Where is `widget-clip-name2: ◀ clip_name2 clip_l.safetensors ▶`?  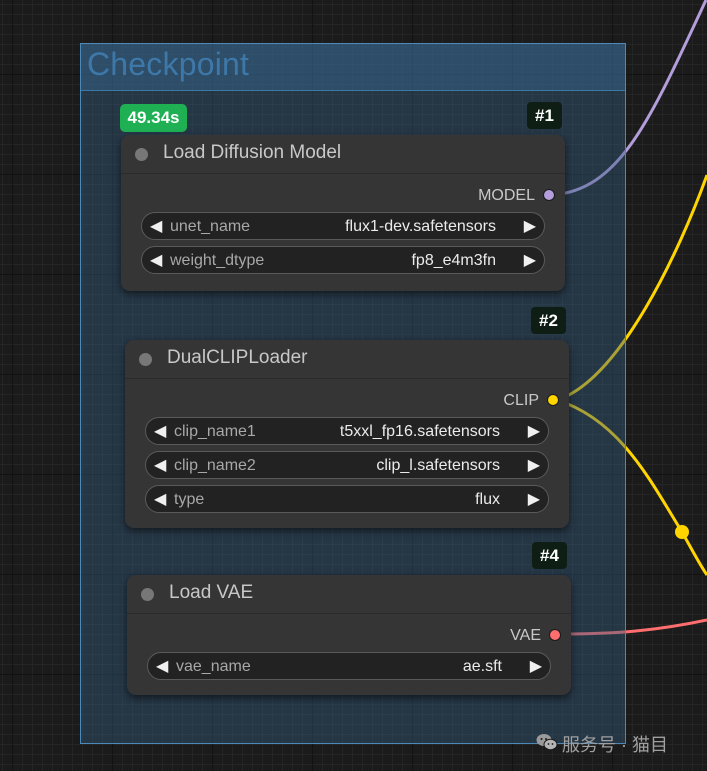 widget-clip-name2: ◀ clip_name2 clip_l.safetensors ▶ is located at coordinates (347, 465).